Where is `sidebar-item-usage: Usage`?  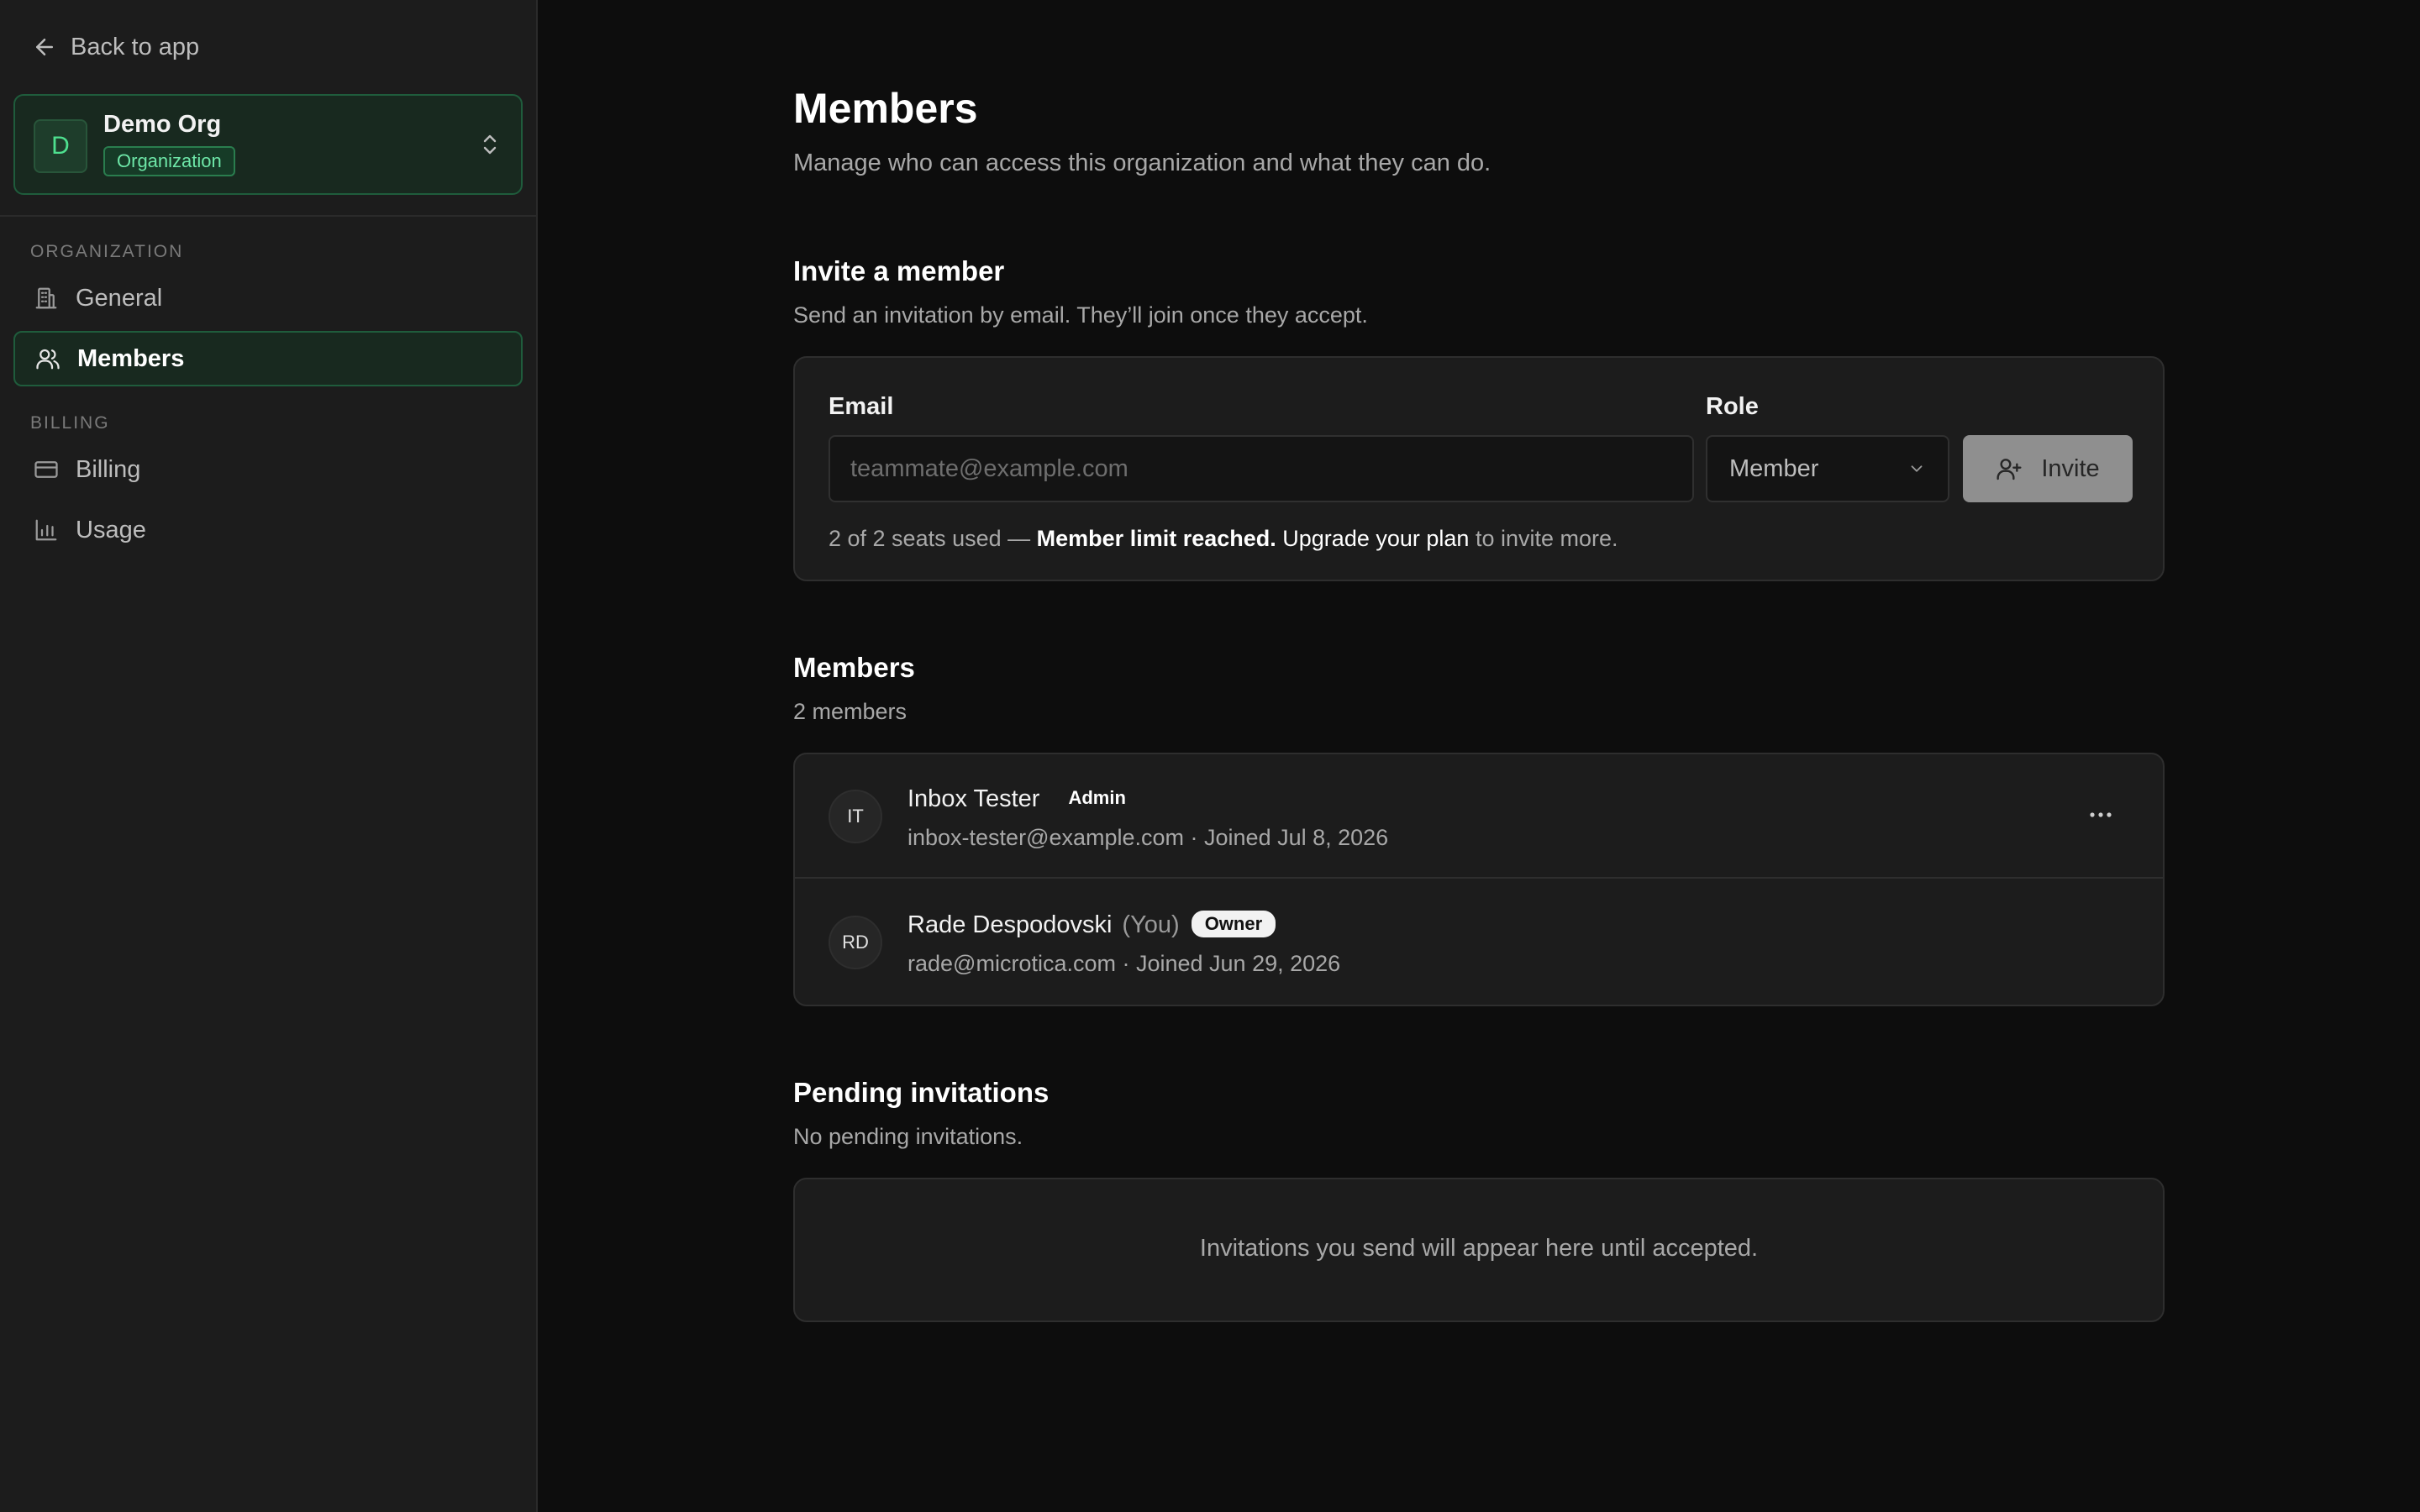
sidebar-item-usage: Usage is located at coordinates (268, 530).